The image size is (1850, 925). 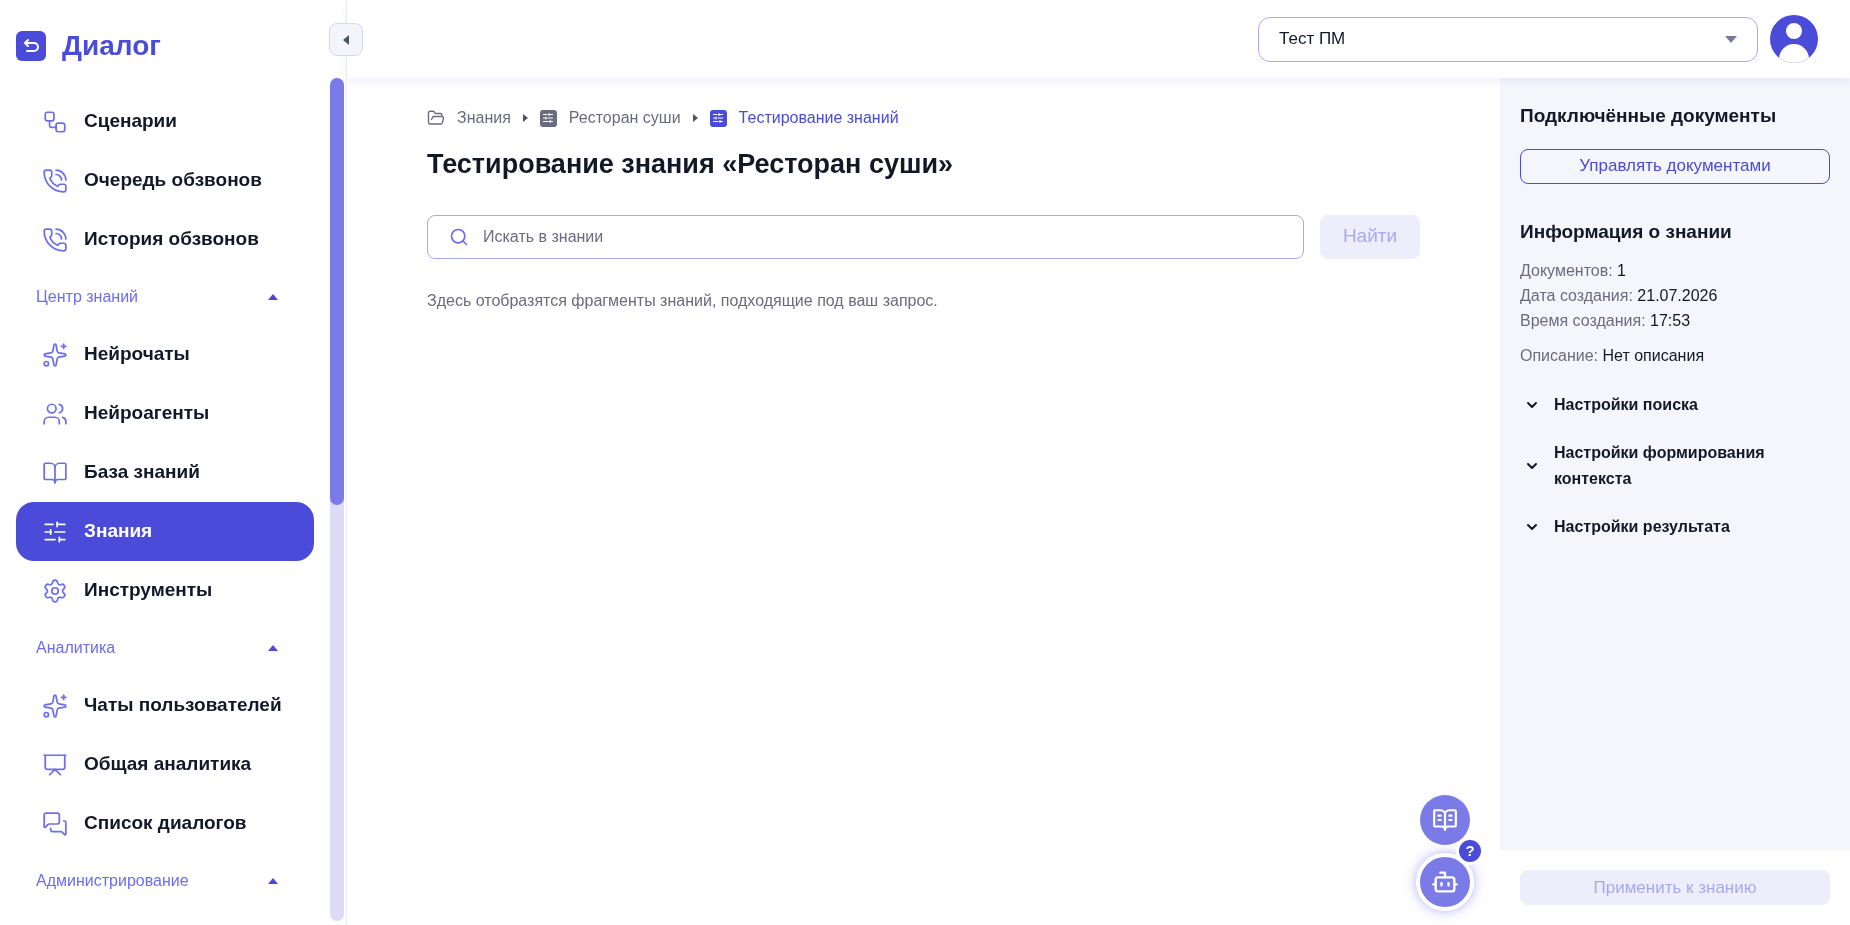 I want to click on sidebar-item: Нейрочаты, so click(x=165, y=354).